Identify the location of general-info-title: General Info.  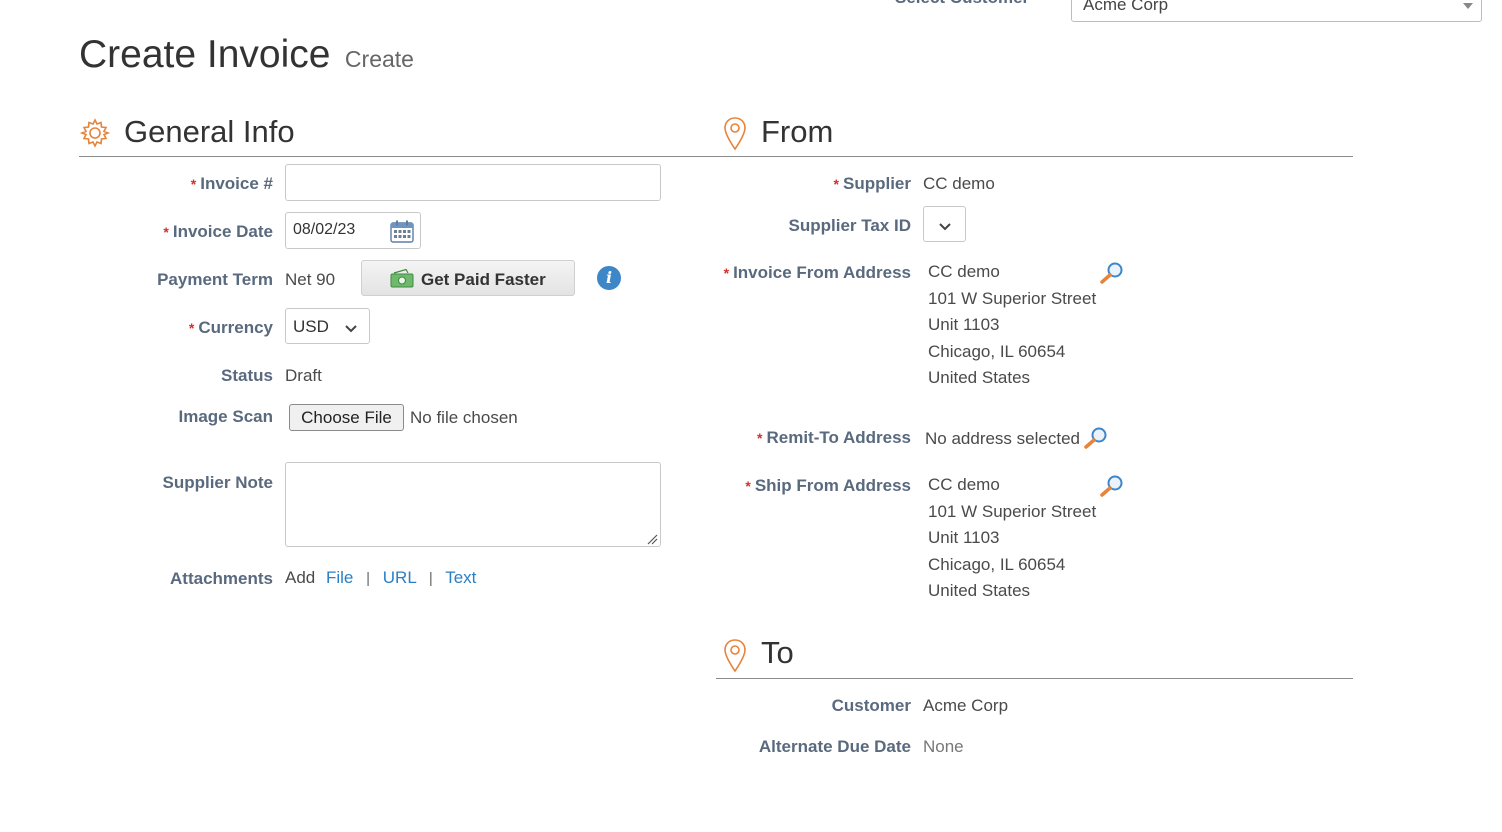
(209, 131).